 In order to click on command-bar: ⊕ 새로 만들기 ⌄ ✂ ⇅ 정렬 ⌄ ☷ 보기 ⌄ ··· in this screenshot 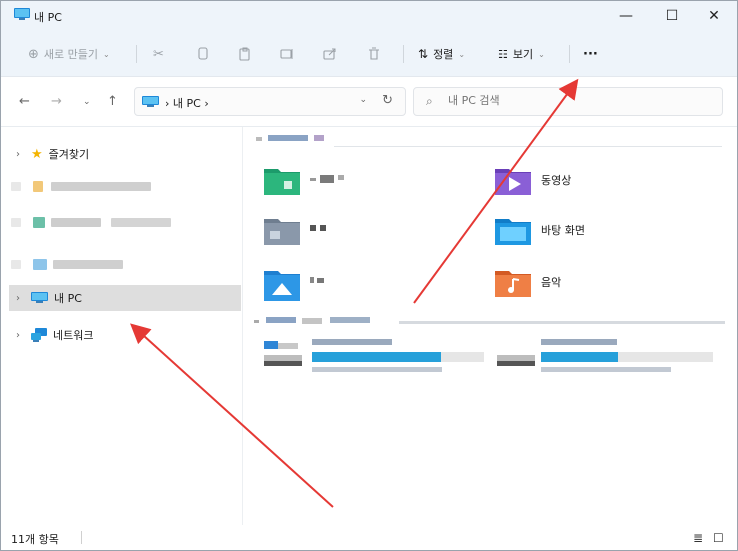, I will do `click(369, 54)`.